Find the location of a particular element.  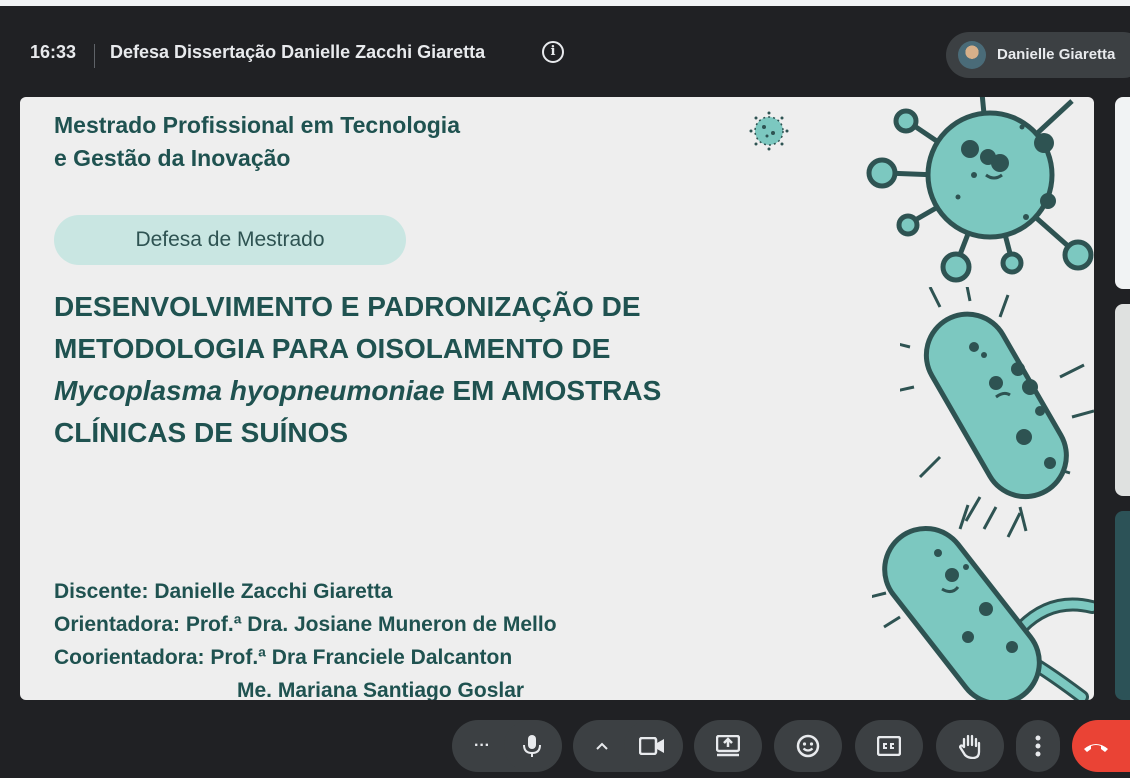

student-line: Discente: Danielle Zacchi Giaretta is located at coordinates (223, 591).